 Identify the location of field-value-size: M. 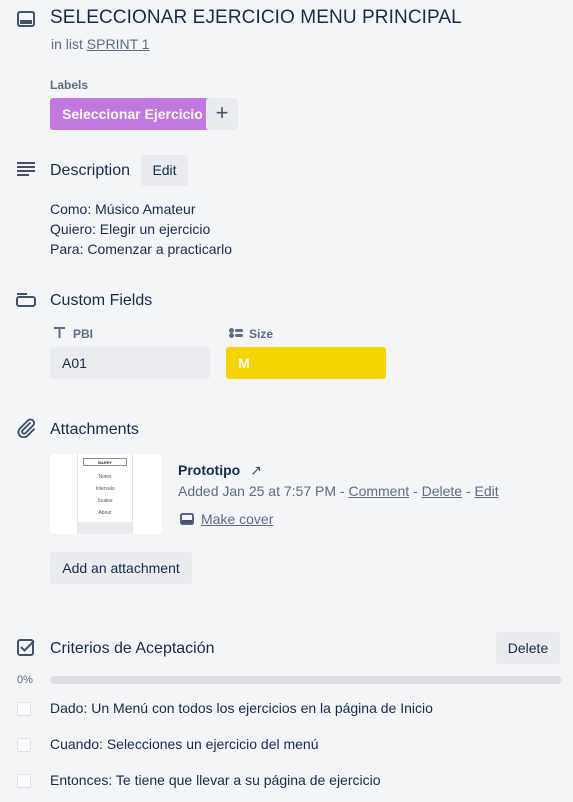
(306, 363).